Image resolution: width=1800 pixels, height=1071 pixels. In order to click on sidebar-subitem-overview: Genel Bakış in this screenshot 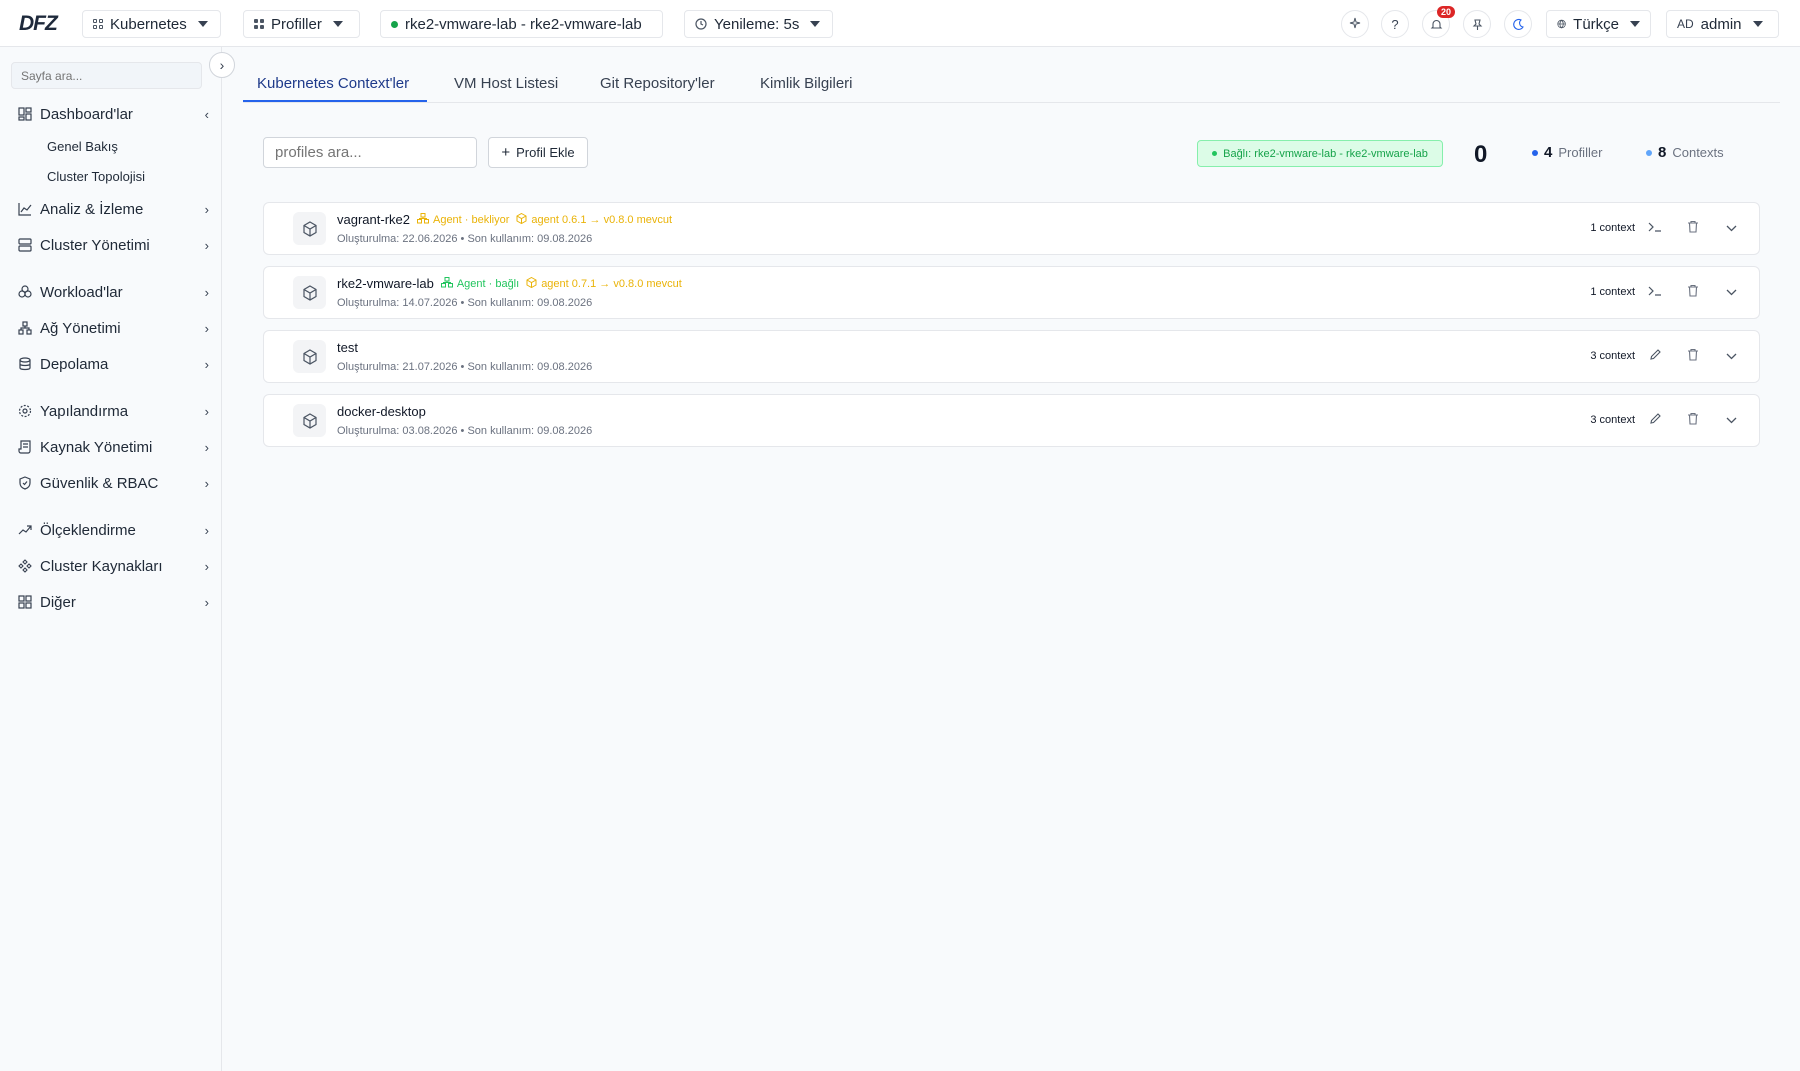, I will do `click(82, 146)`.